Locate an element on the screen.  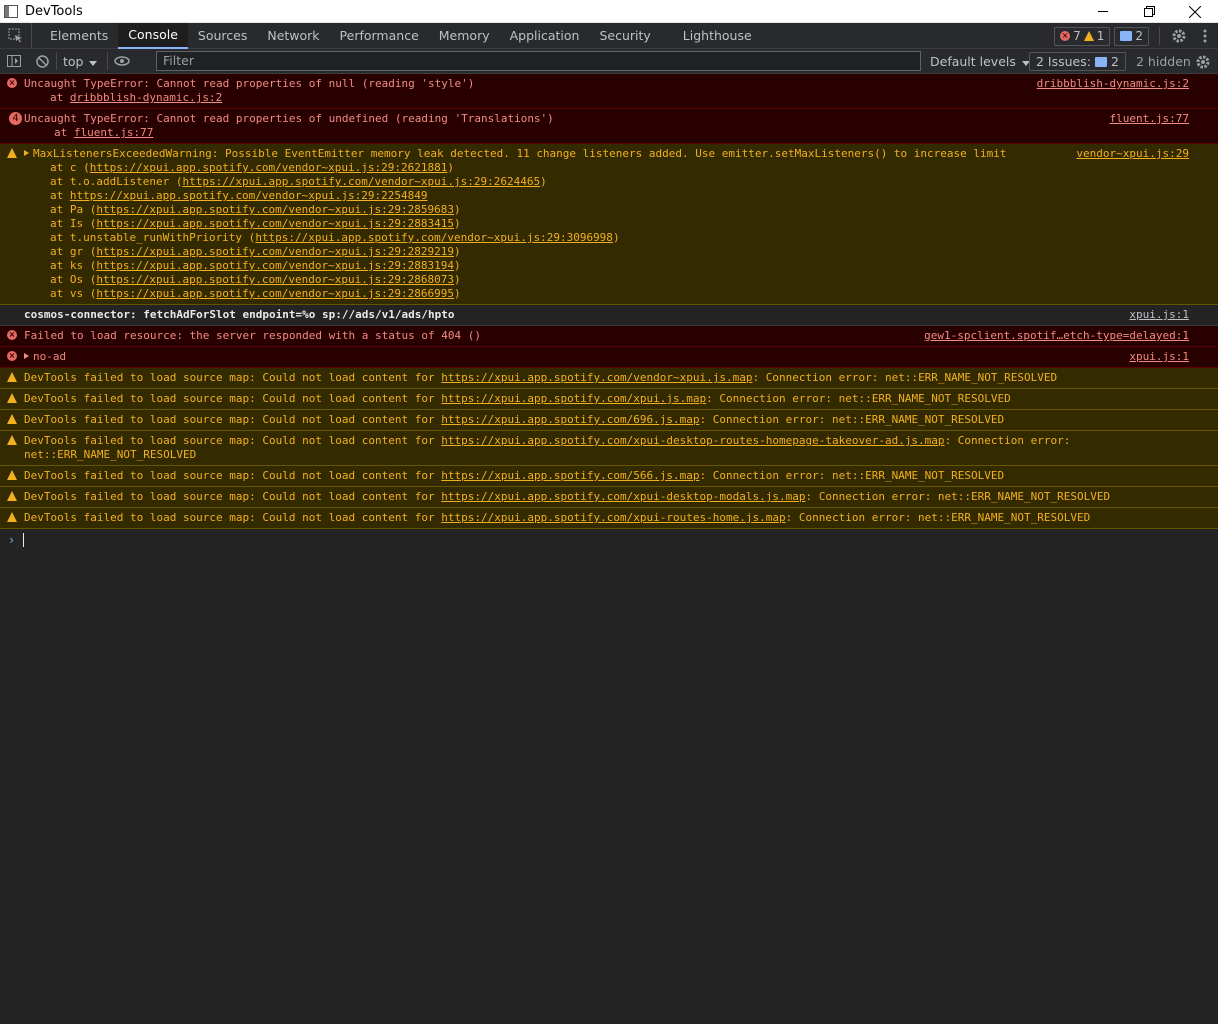
tab-network: Network is located at coordinates (293, 36).